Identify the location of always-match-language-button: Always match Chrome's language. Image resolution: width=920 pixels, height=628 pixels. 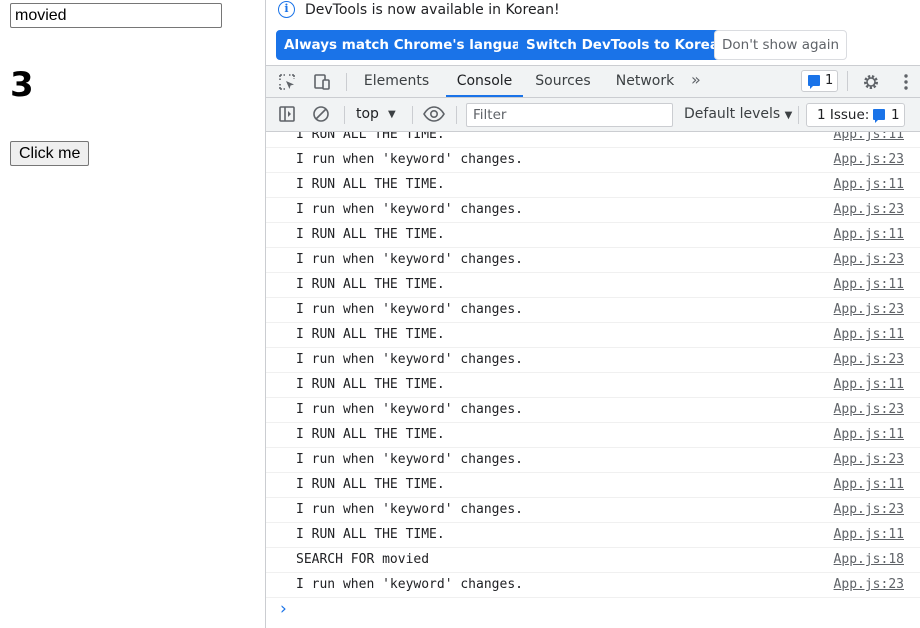
(412, 45).